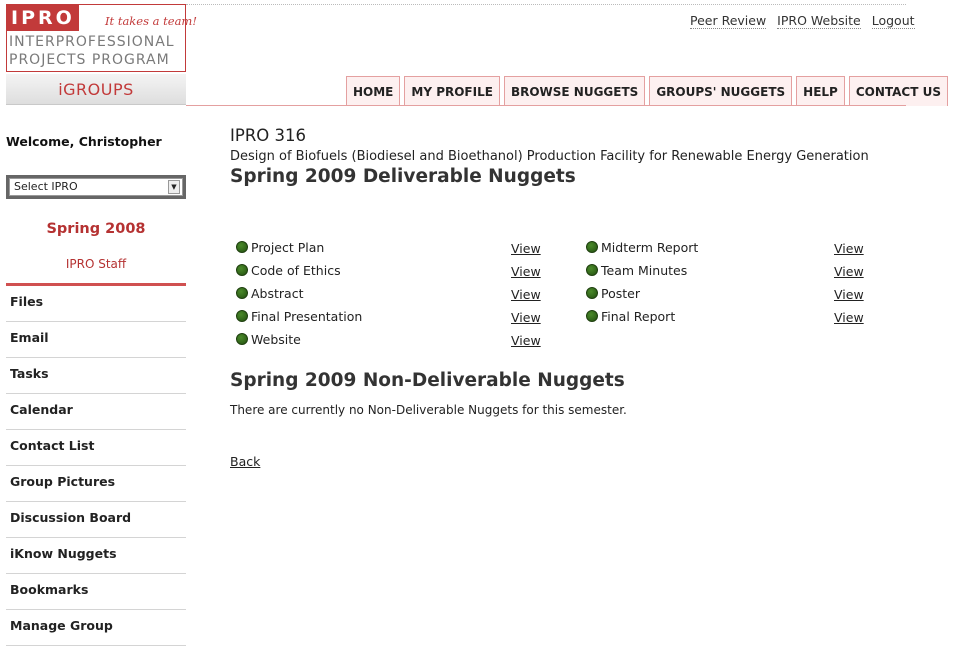 The image size is (960, 670). I want to click on sidebar-item-bookmarks: Bookmarks, so click(96, 592).